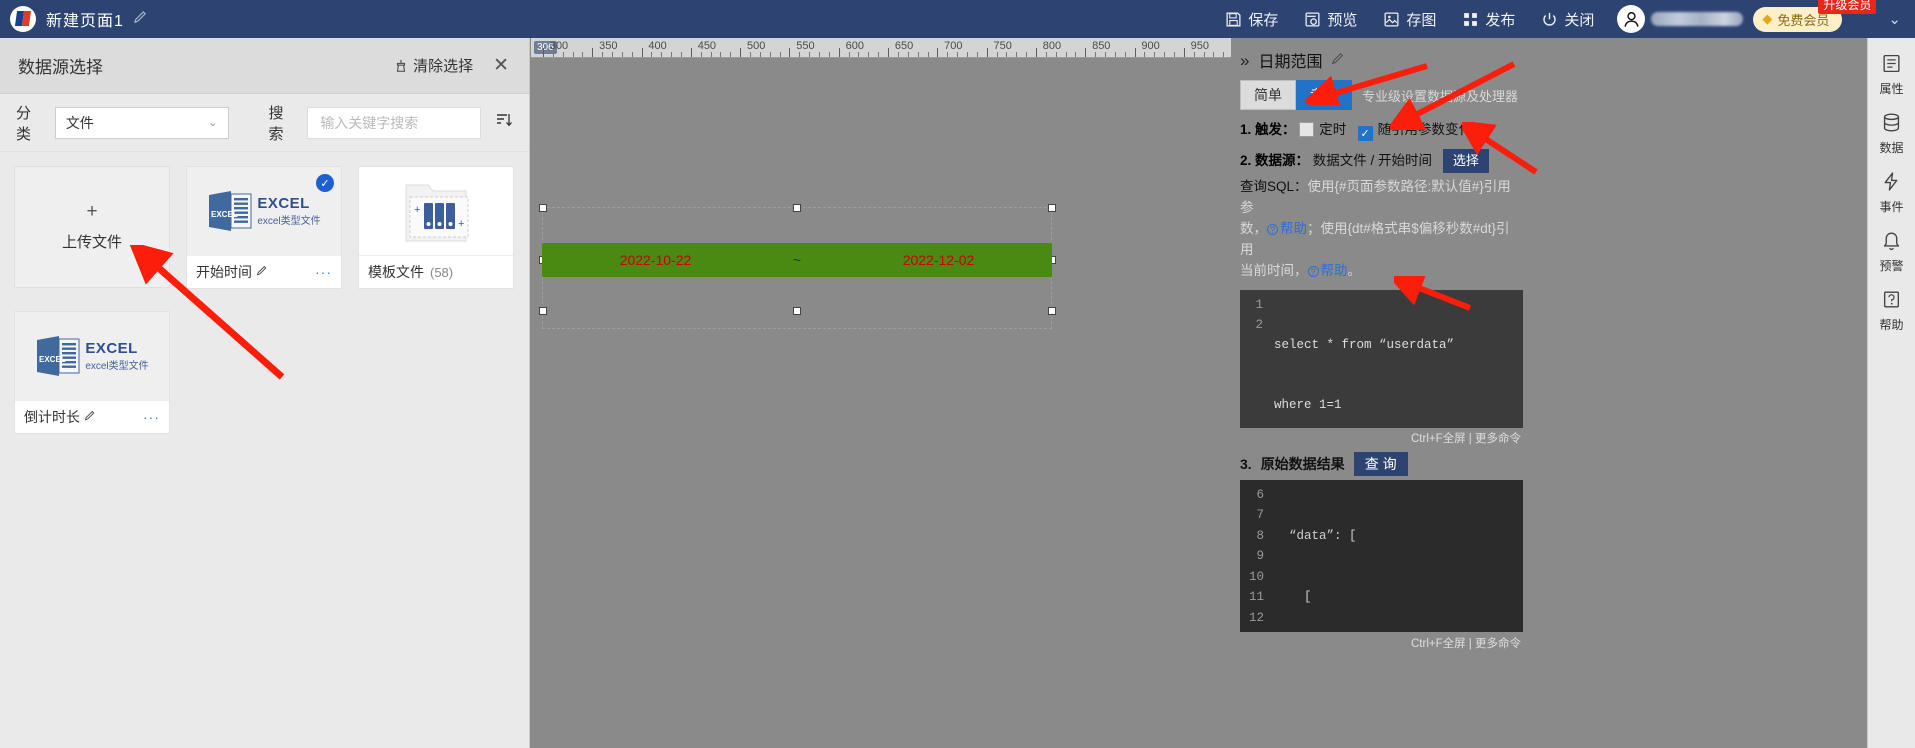 The width and height of the screenshot is (1915, 748). What do you see at coordinates (433, 65) in the screenshot?
I see `clear-selection-button: 清除选择` at bounding box center [433, 65].